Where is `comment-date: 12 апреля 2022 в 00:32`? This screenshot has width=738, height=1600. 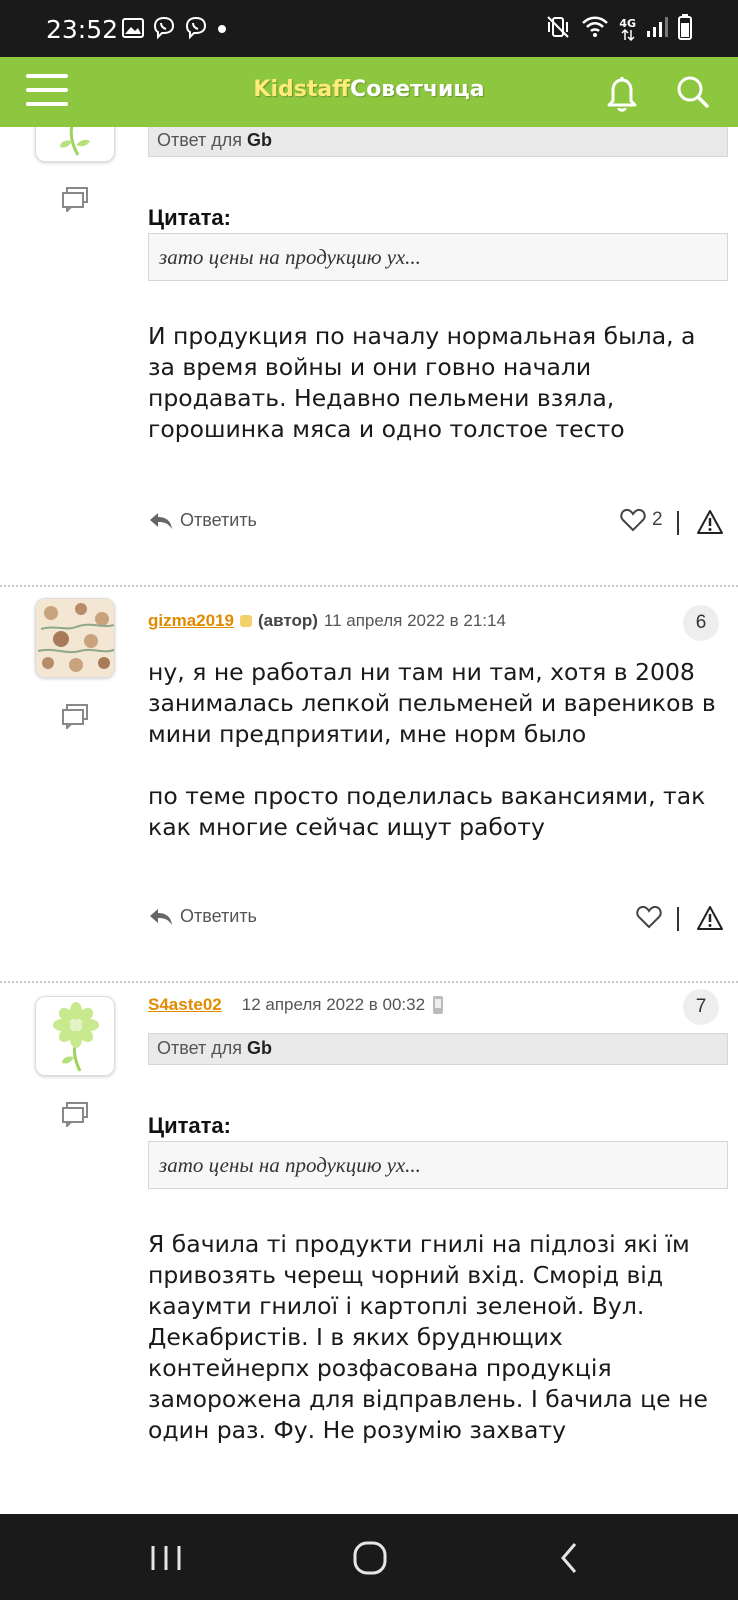 comment-date: 12 апреля 2022 в 00:32 is located at coordinates (333, 1004).